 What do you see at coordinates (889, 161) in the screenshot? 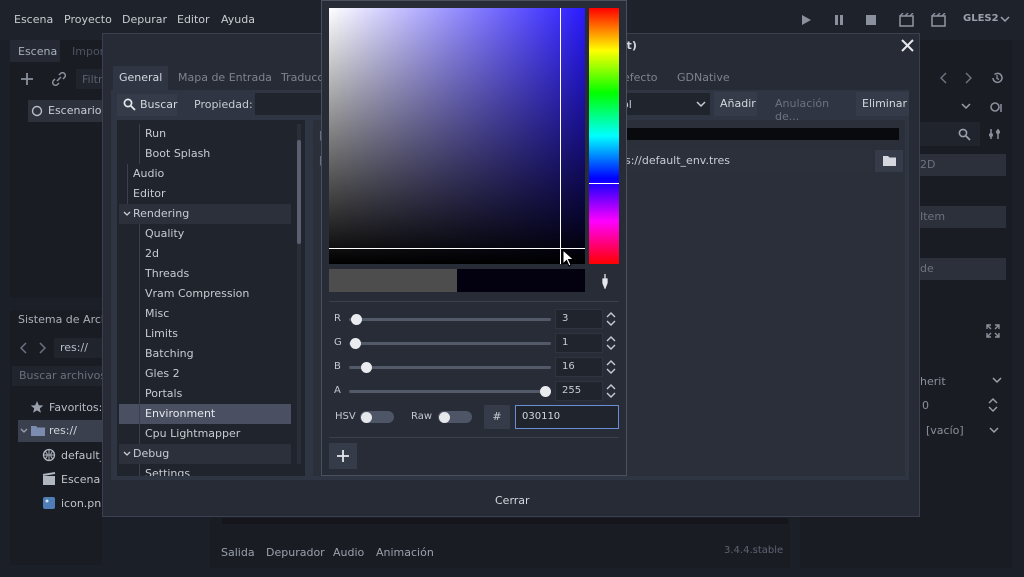
I see `browse-folder-button` at bounding box center [889, 161].